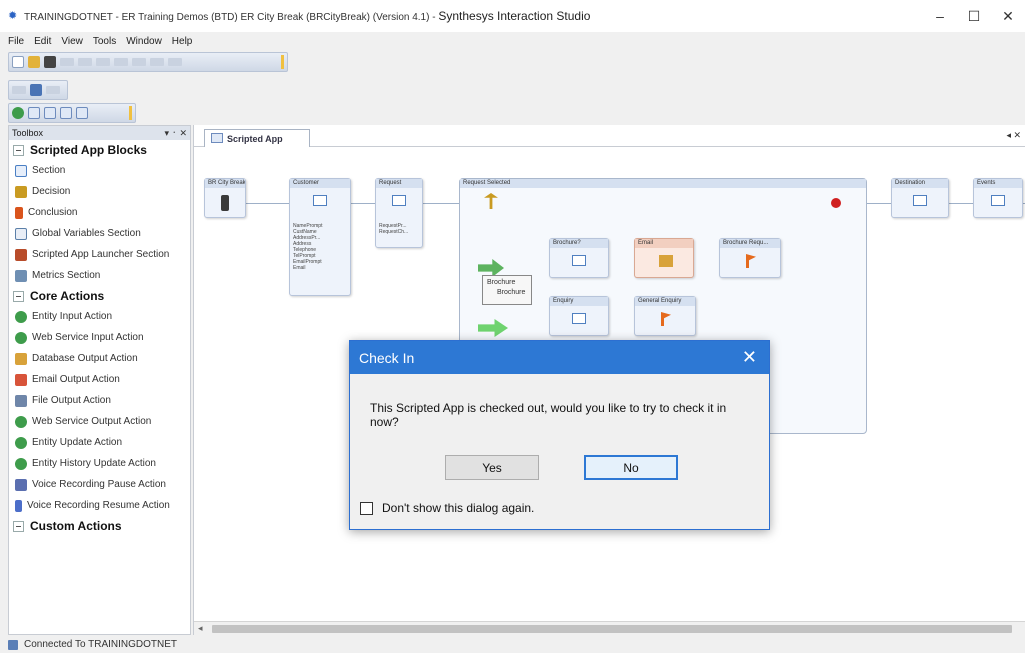 Image resolution: width=1025 pixels, height=653 pixels. I want to click on toolbox-item-label: Metrics Section, so click(66, 275).